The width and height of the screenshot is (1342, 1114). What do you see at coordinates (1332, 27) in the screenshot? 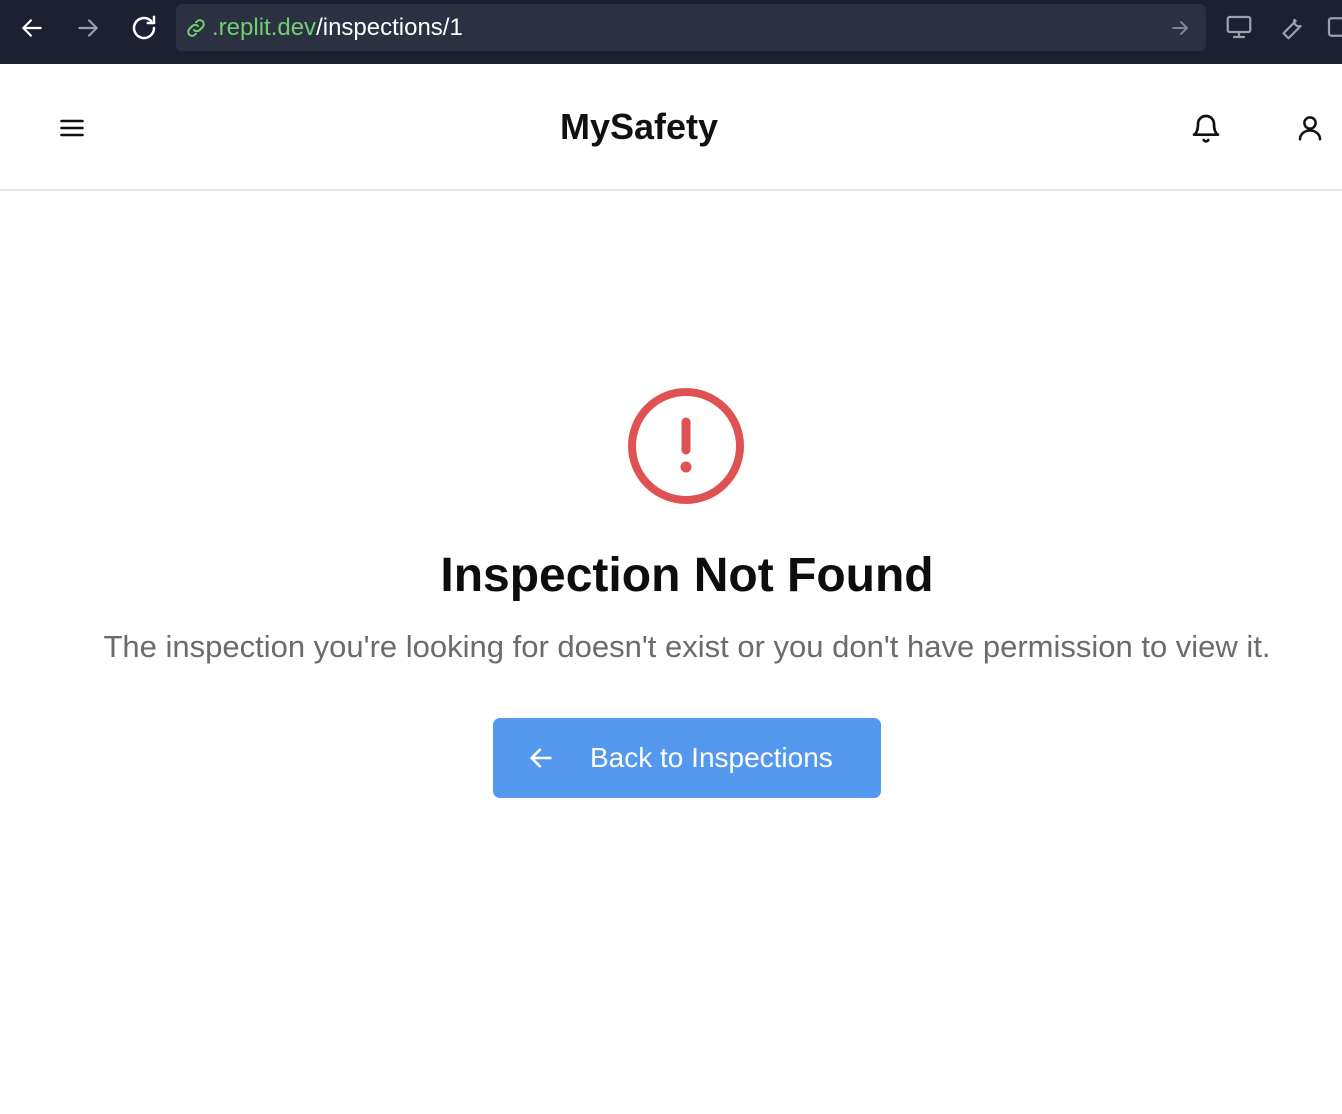
I see `new-window-icon` at bounding box center [1332, 27].